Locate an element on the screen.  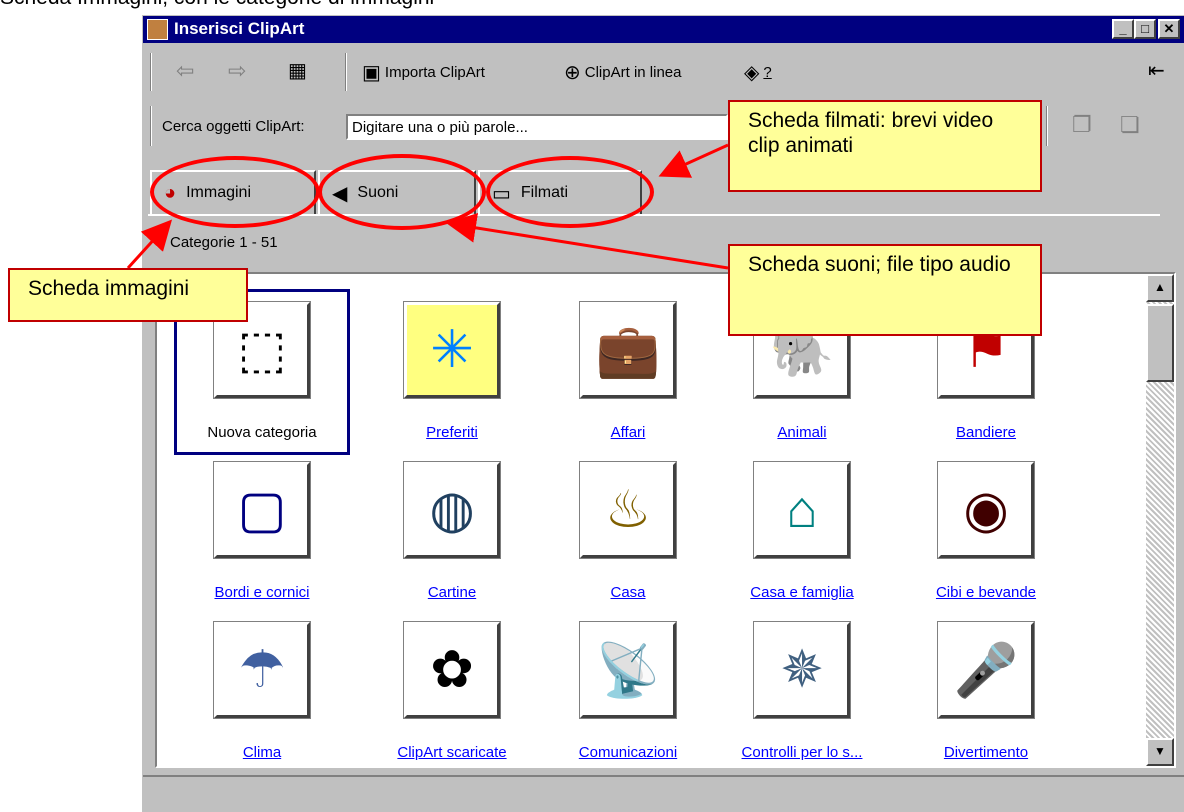
satellite-dish-icon: 📡 is located at coordinates (628, 670).